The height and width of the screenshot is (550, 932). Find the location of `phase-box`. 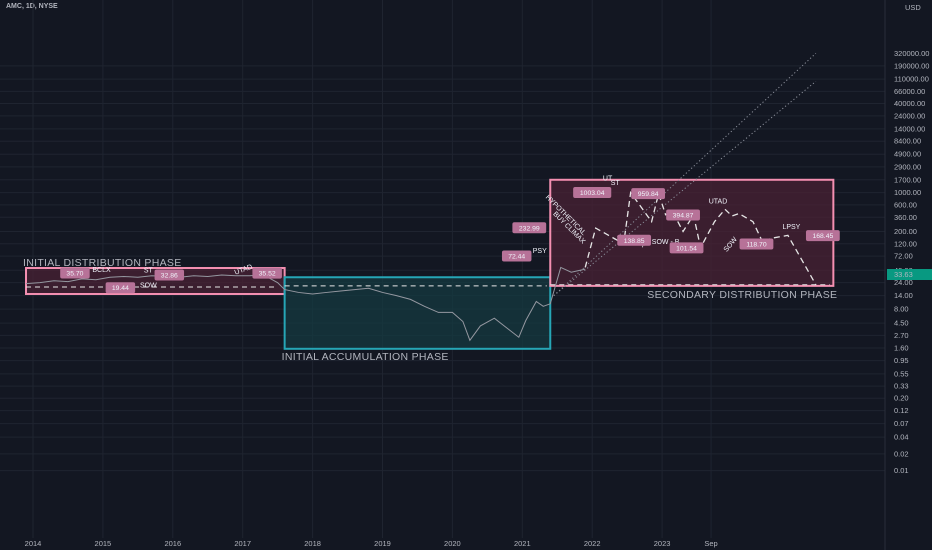

phase-box is located at coordinates (417, 313).